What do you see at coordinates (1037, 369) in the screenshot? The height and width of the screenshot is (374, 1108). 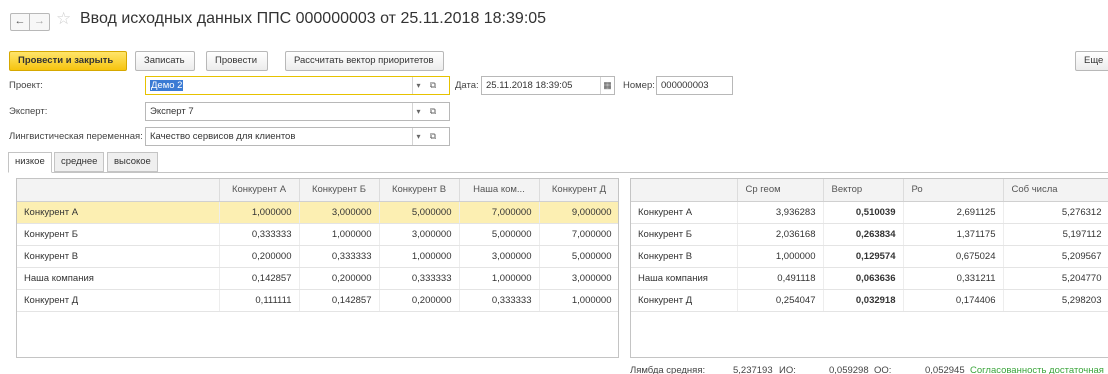 I see `consistency-status: Согласованность достаточная` at bounding box center [1037, 369].